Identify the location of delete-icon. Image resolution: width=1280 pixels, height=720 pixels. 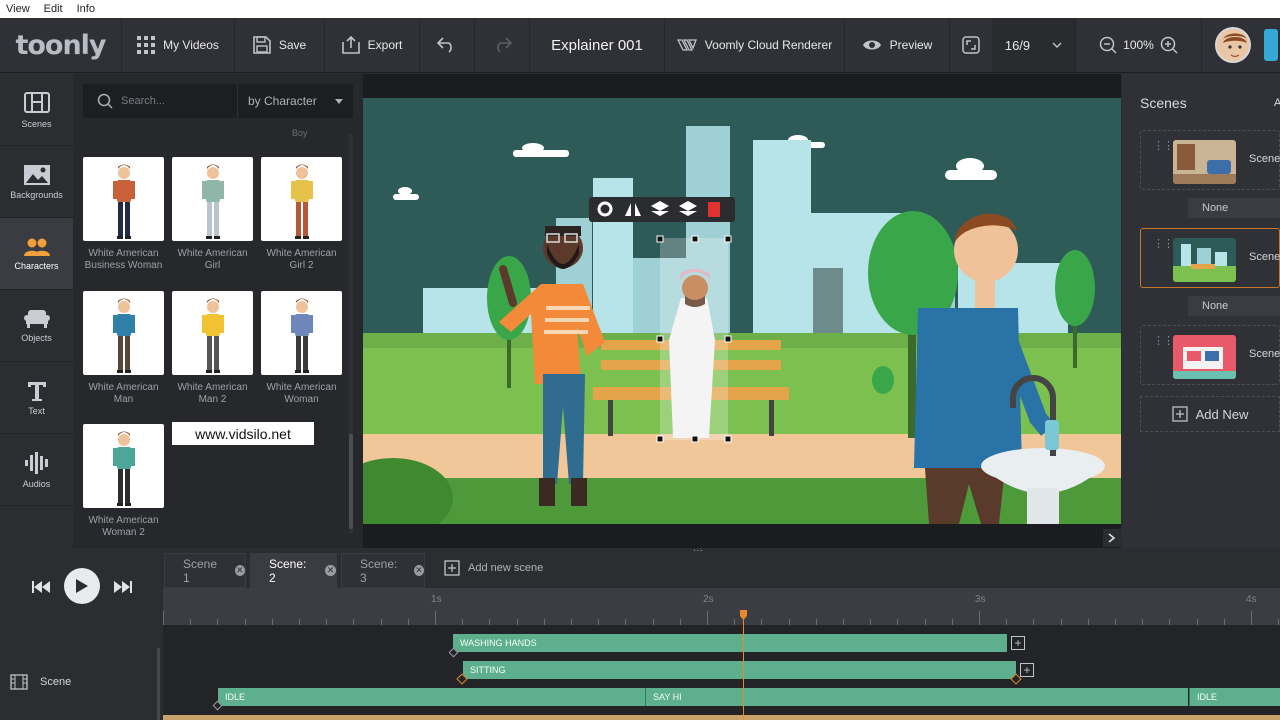
(714, 209).